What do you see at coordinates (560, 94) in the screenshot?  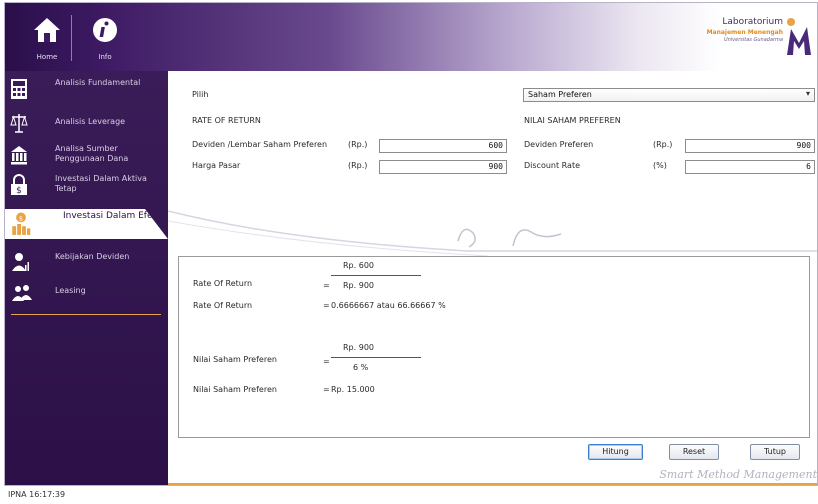 I see `pilih-select-value: Saham Preferen` at bounding box center [560, 94].